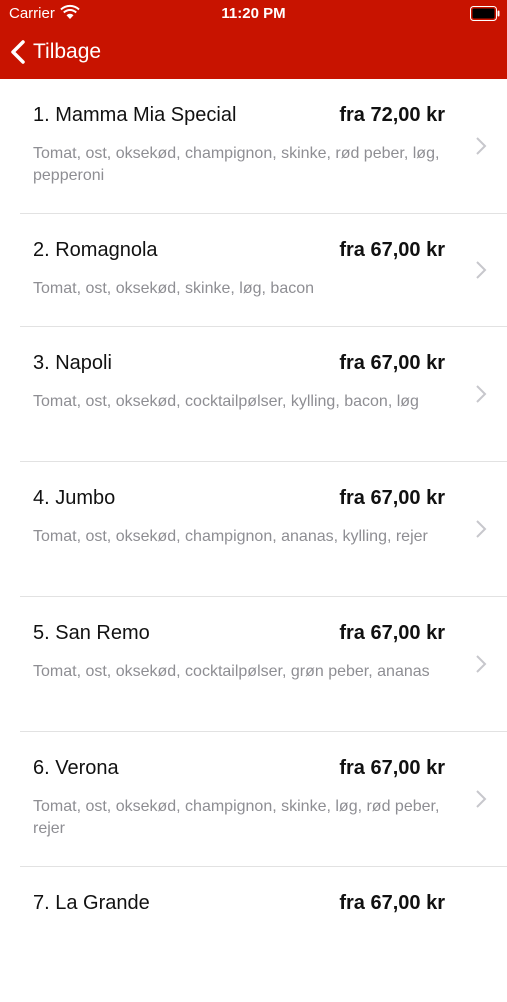  I want to click on back-label: Tilbage, so click(67, 51).